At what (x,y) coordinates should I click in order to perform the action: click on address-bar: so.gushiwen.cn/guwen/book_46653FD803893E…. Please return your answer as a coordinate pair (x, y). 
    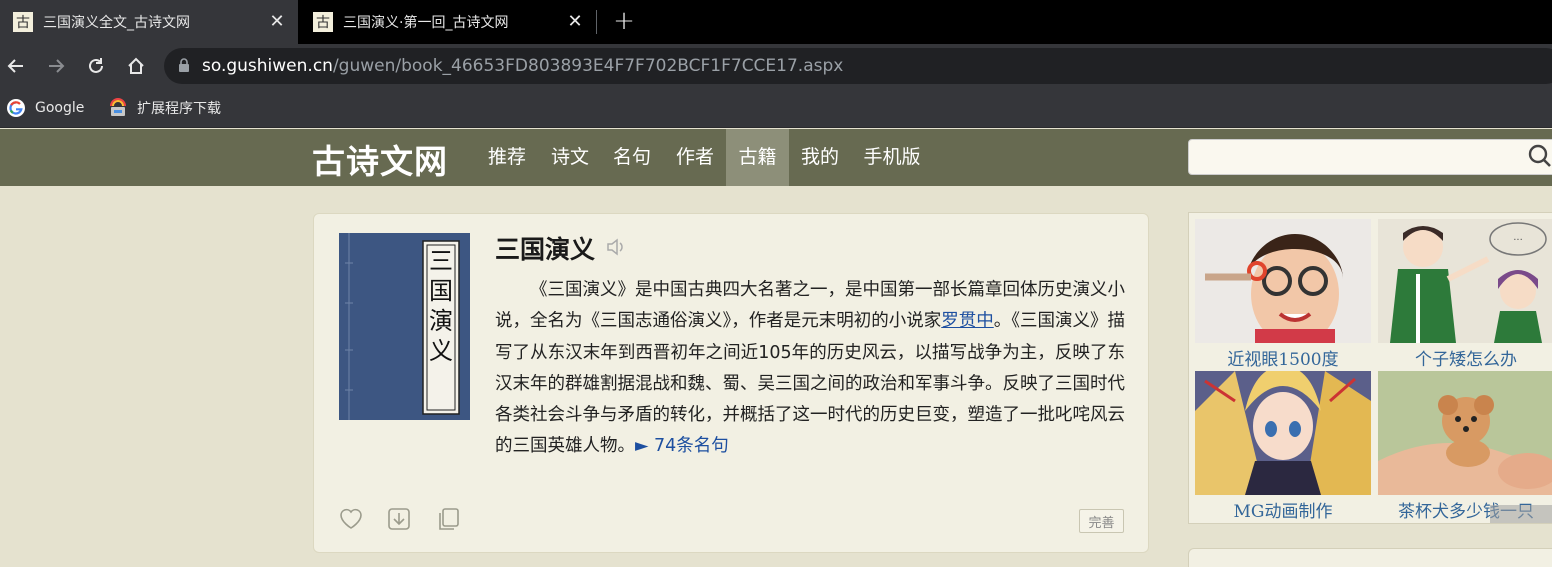
    Looking at the image, I should click on (858, 66).